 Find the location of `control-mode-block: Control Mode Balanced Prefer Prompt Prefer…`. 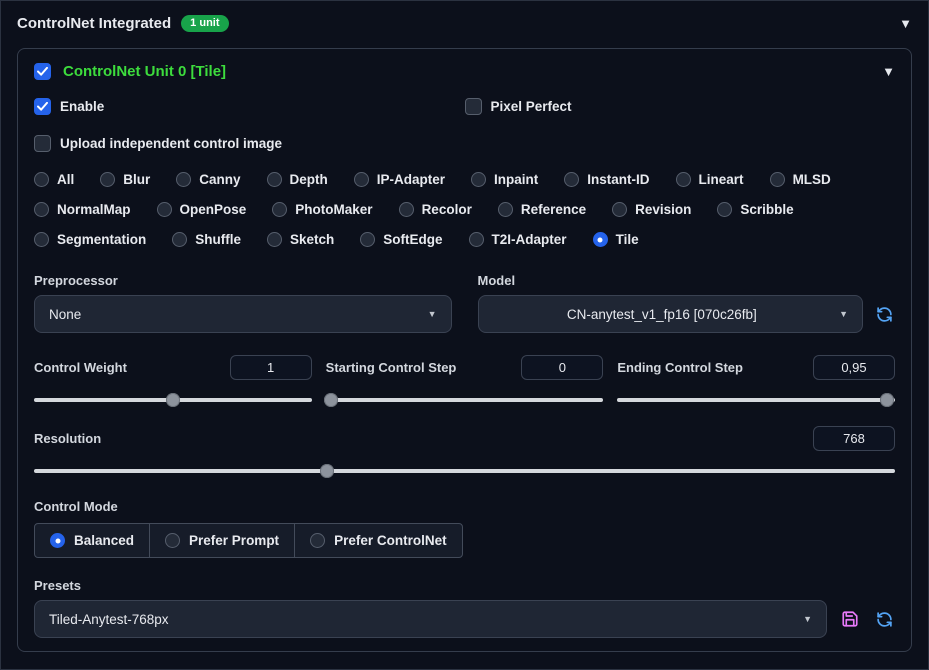

control-mode-block: Control Mode Balanced Prefer Prompt Prefer… is located at coordinates (464, 528).